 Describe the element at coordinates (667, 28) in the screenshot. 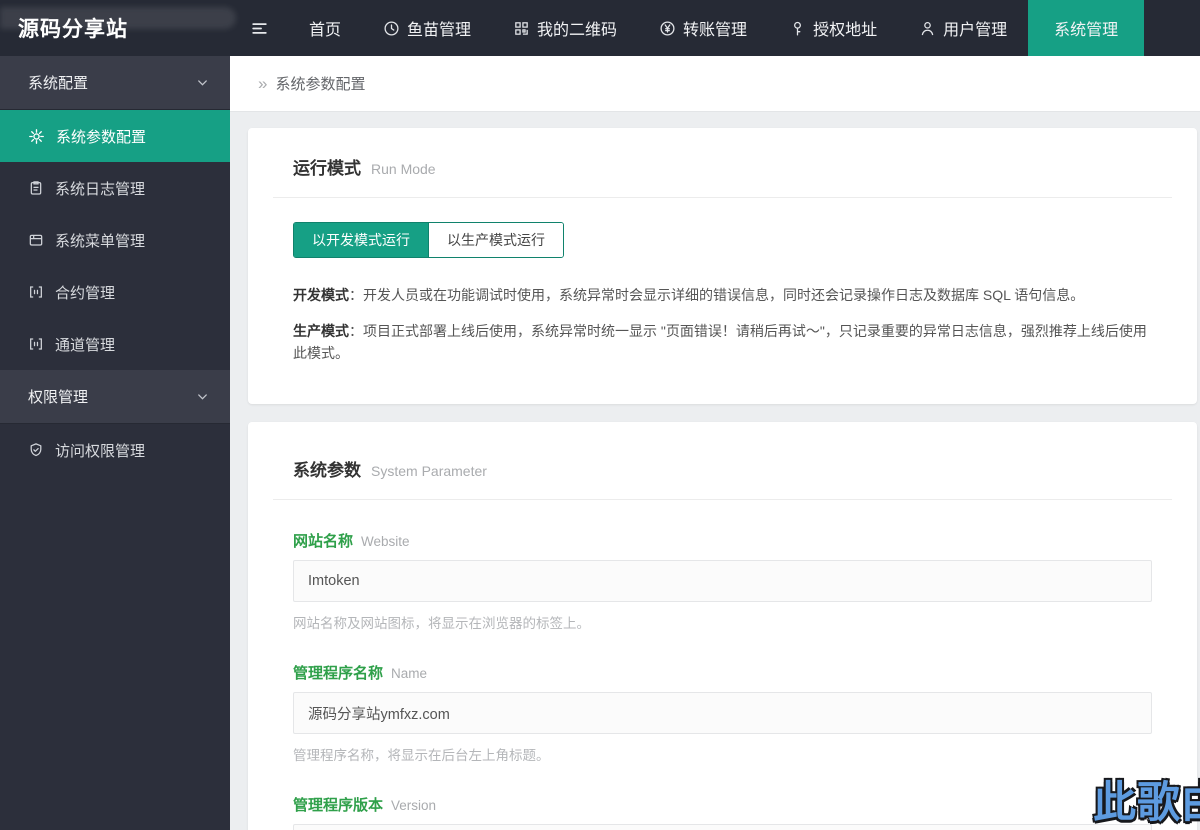

I see `yen-circle-icon` at that location.